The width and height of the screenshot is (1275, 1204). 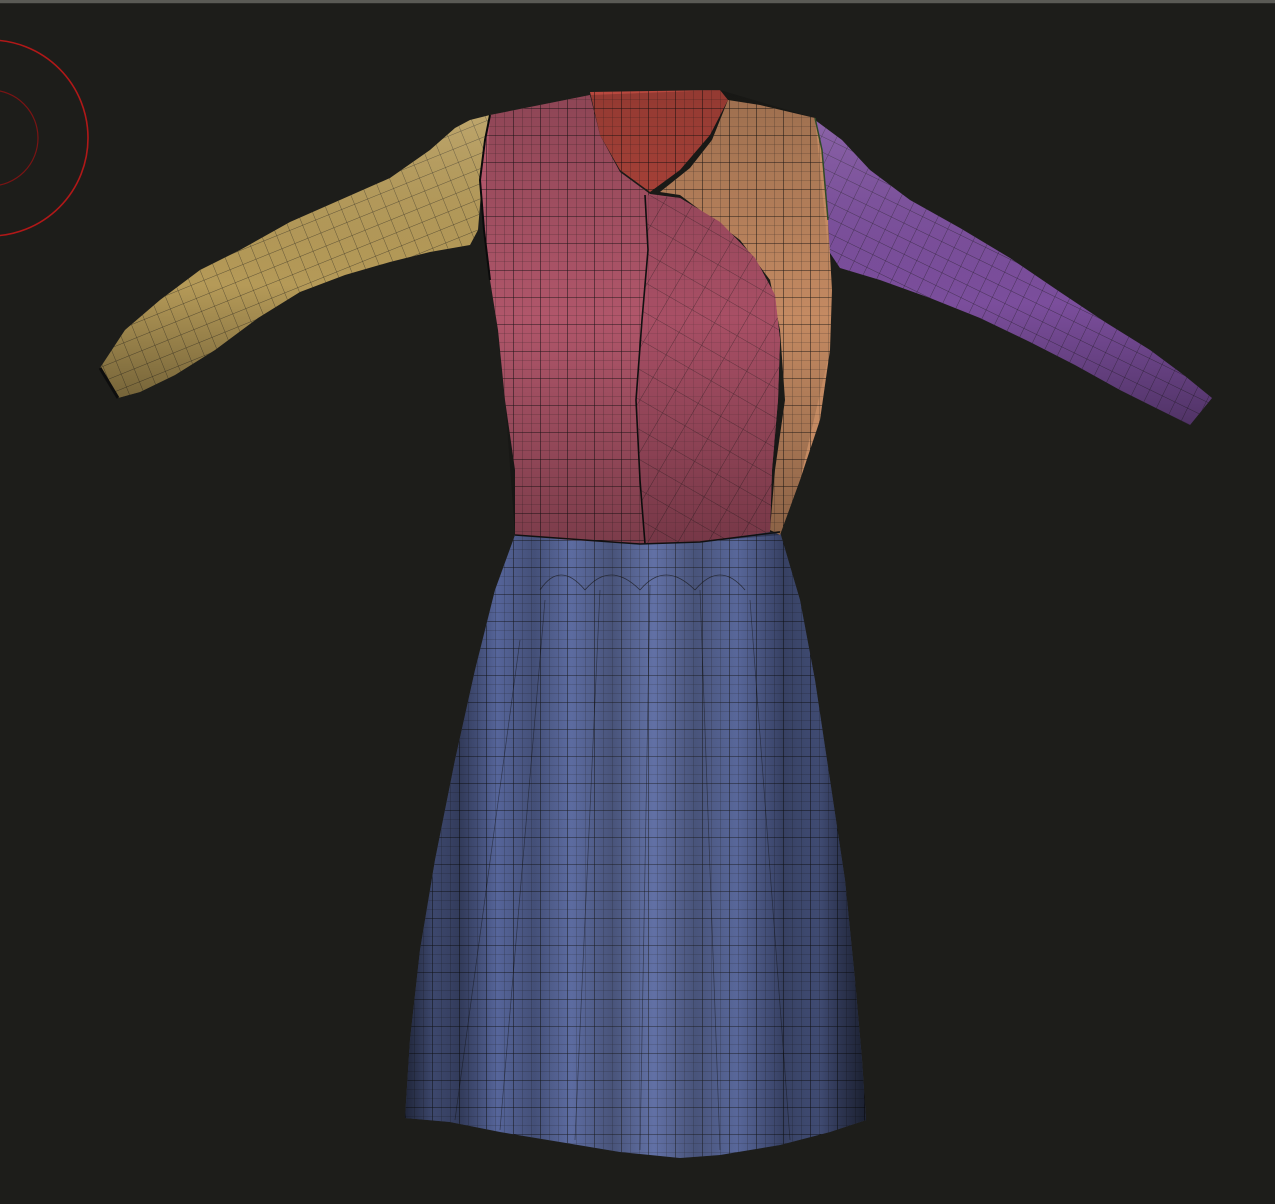 What do you see at coordinates (294, 257) in the screenshot?
I see `left-sleeve-panel` at bounding box center [294, 257].